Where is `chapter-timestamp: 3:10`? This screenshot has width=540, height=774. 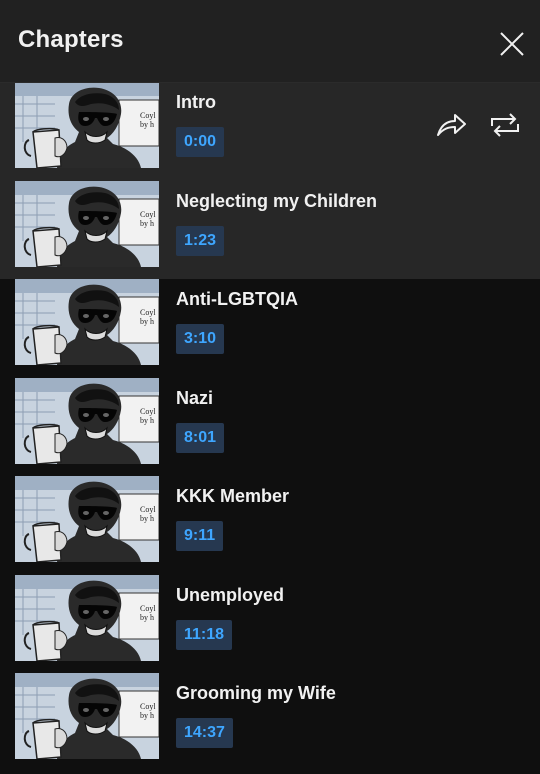
chapter-timestamp: 3:10 is located at coordinates (200, 339).